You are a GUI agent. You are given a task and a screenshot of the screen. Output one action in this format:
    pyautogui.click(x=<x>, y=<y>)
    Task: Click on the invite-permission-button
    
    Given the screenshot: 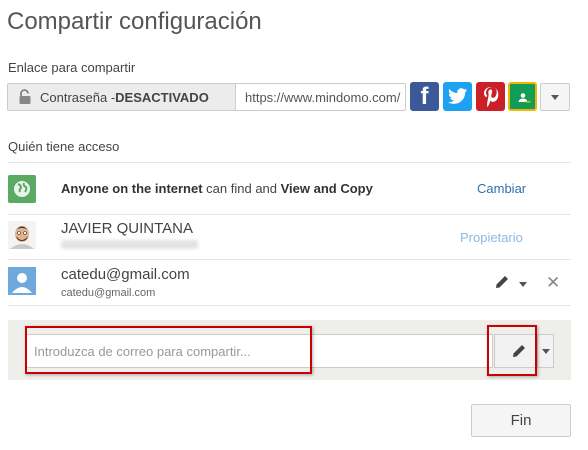 What is the action you would take?
    pyautogui.click(x=516, y=351)
    